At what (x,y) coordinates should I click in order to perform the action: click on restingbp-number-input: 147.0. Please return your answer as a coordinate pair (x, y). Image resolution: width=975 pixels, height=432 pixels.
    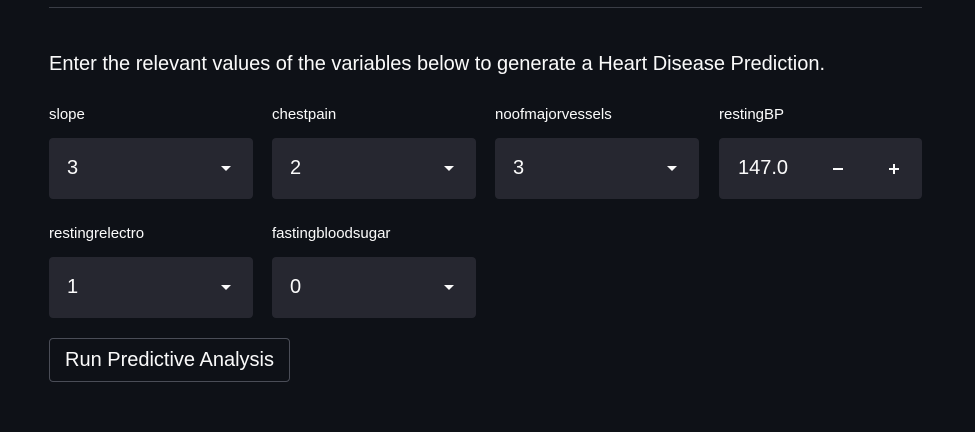
    Looking at the image, I should click on (820, 168).